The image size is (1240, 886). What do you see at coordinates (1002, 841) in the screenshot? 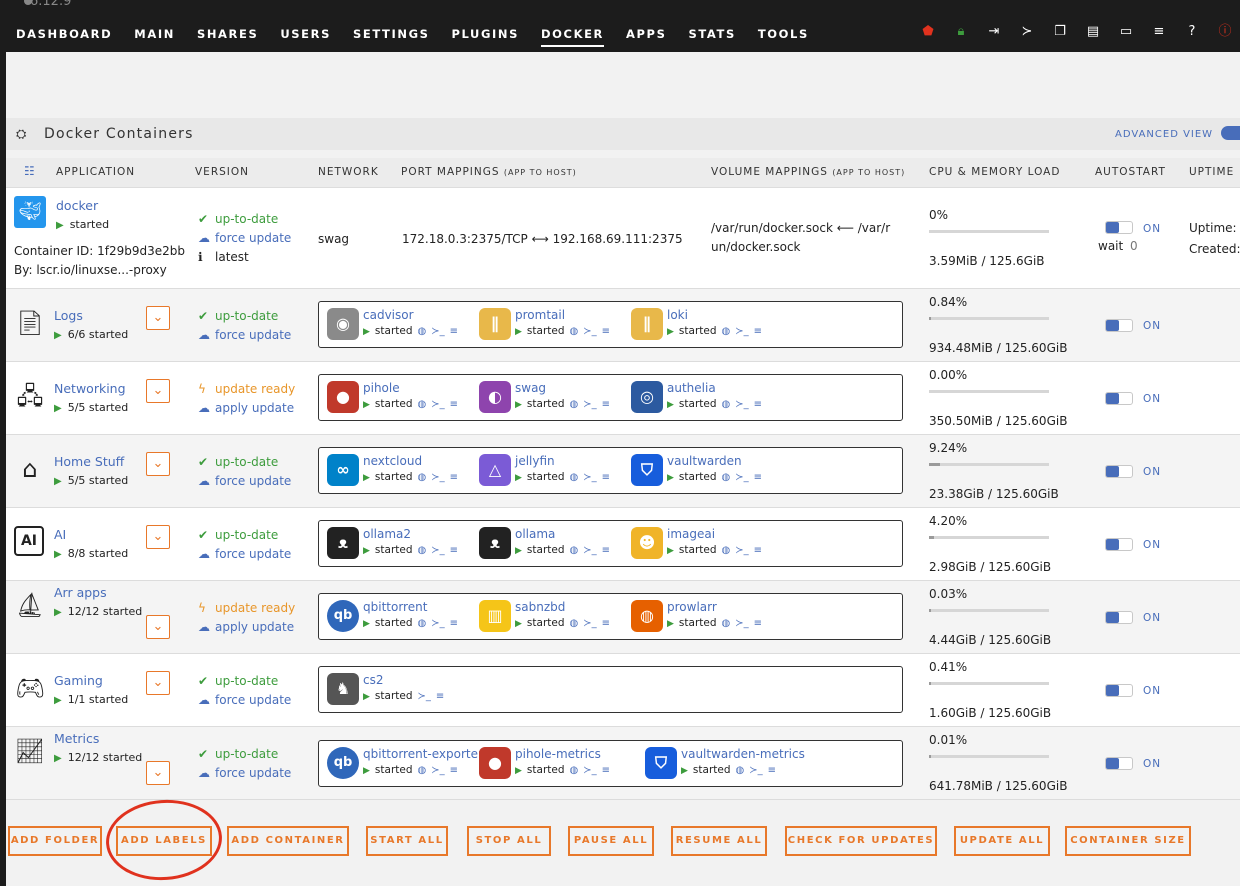
I see `update-all-button: UPDATE ALL` at bounding box center [1002, 841].